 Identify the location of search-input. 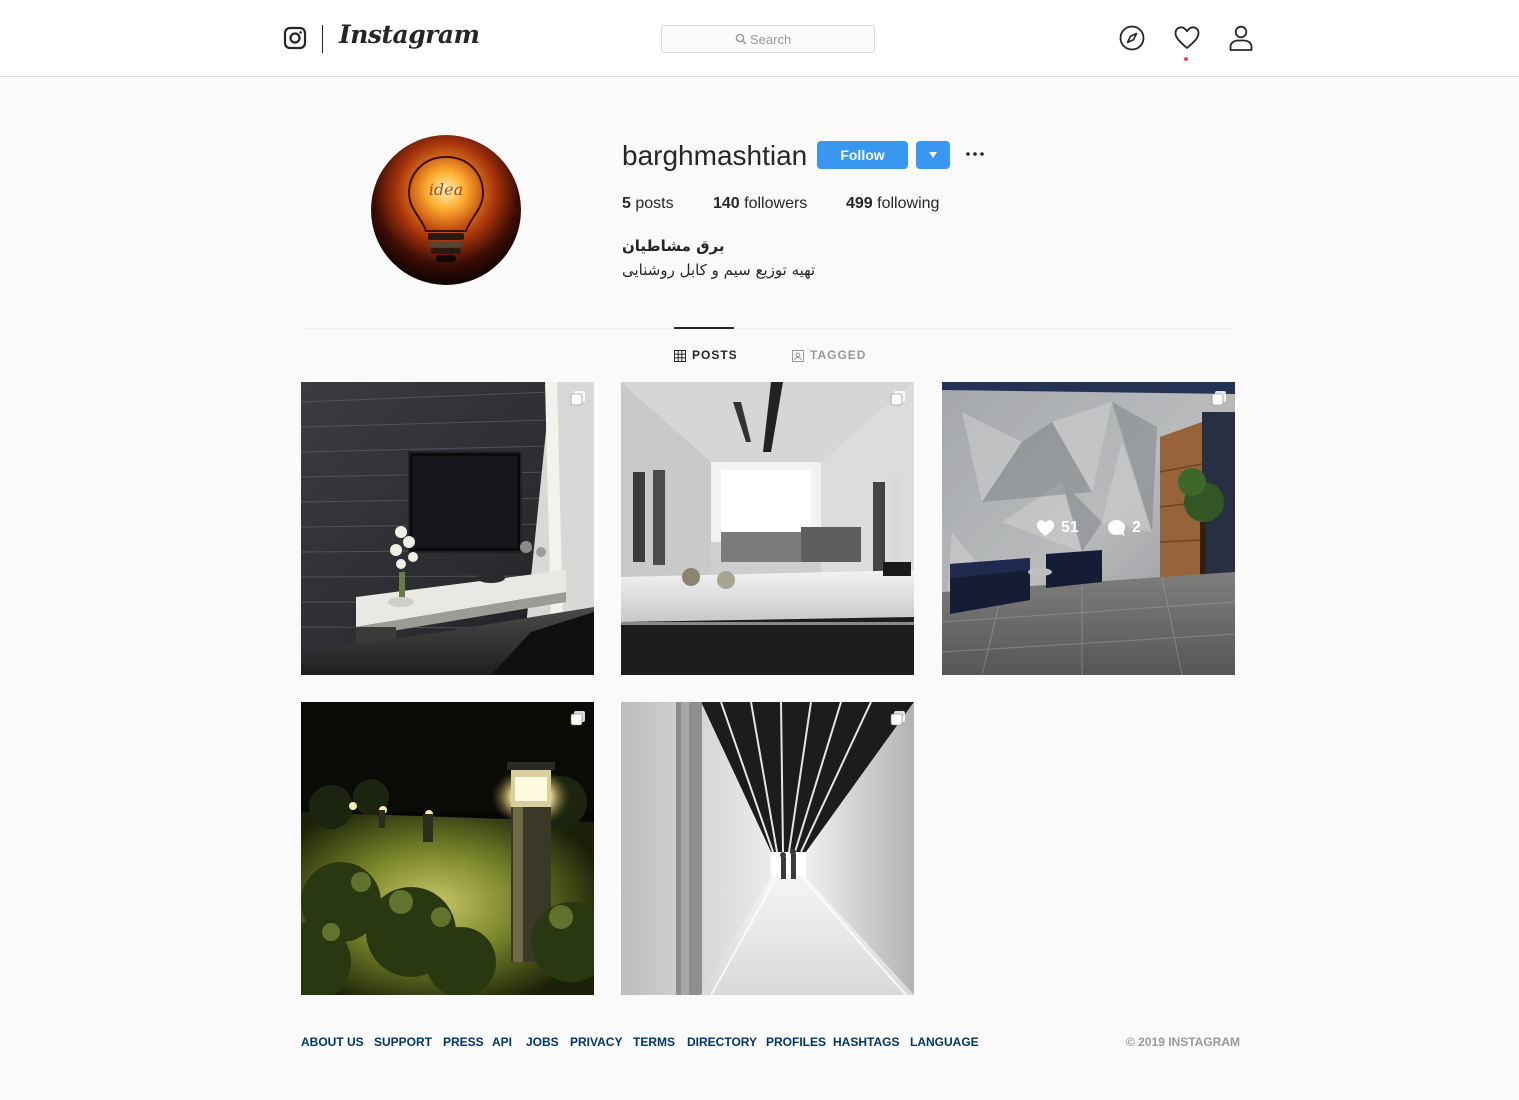
(805, 39).